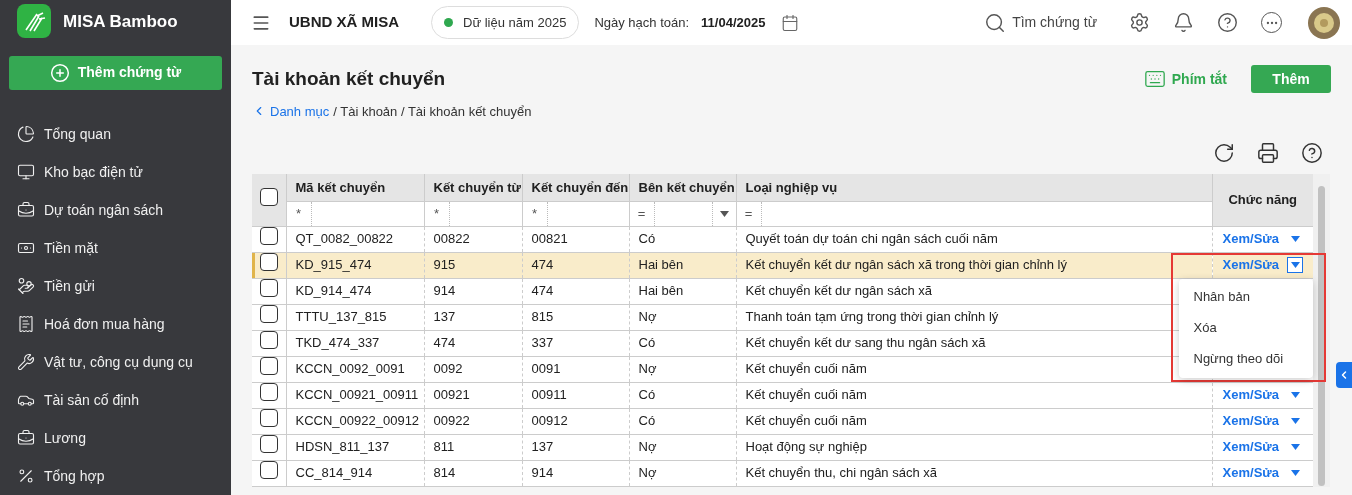 The image size is (1352, 495). I want to click on sidebar-item: Tài sản cố định, so click(115, 400).